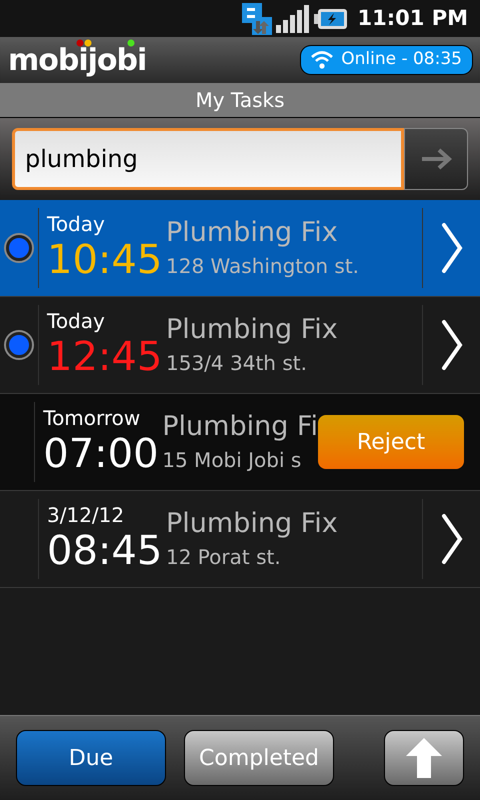  What do you see at coordinates (104, 260) in the screenshot?
I see `task-time: 10:45` at bounding box center [104, 260].